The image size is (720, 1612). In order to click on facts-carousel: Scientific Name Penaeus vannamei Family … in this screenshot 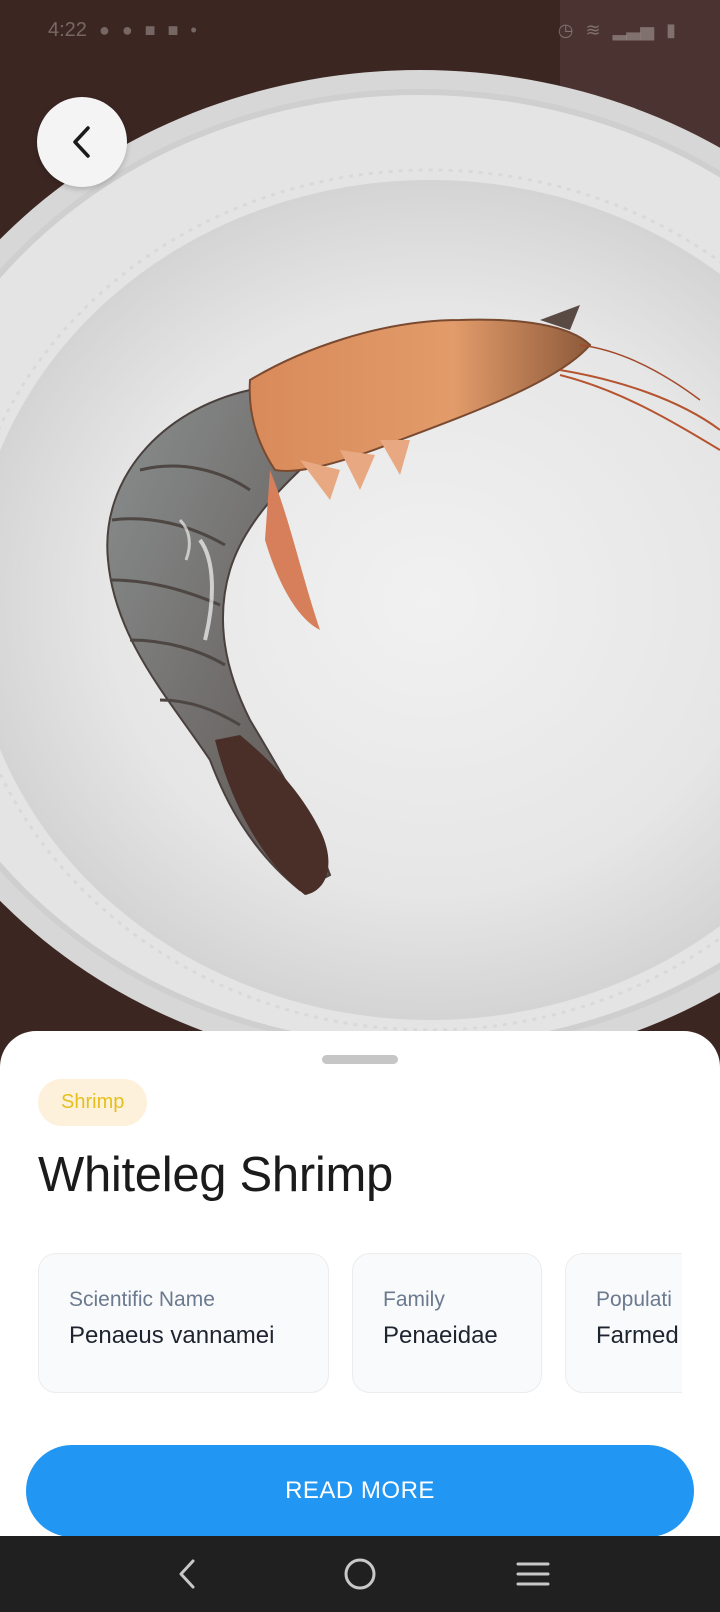, I will do `click(360, 1324)`.